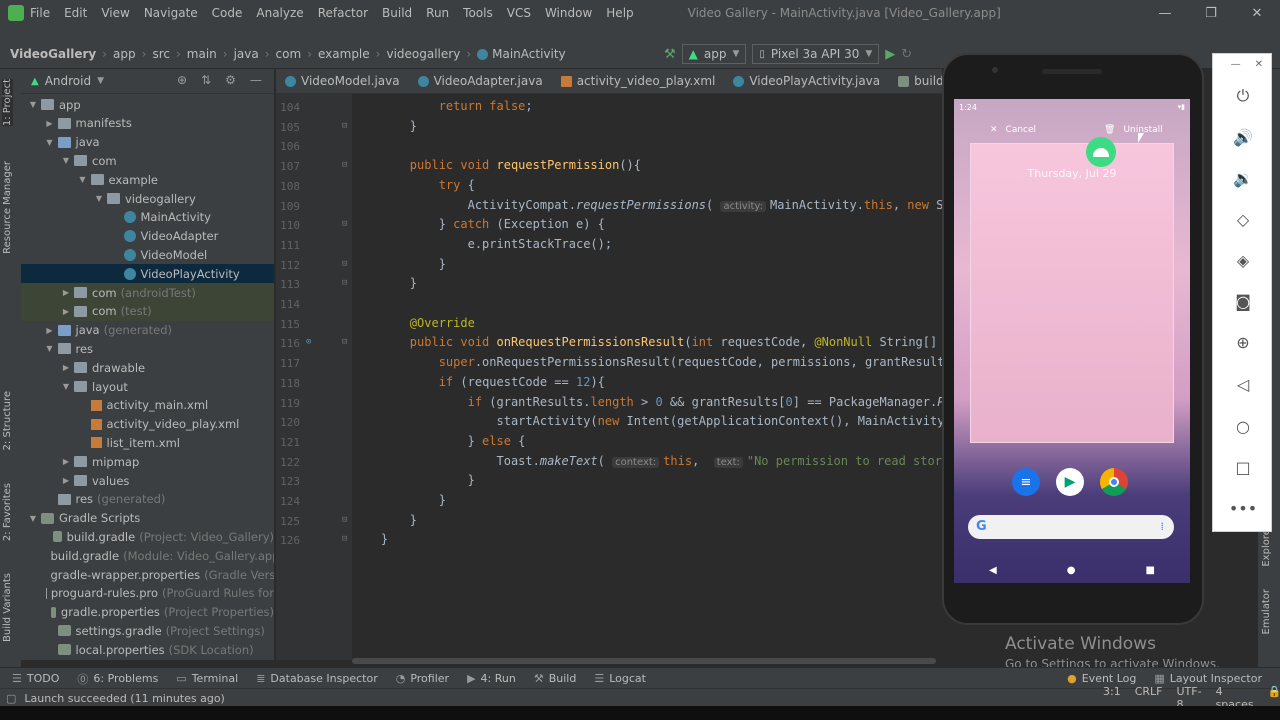 The width and height of the screenshot is (1280, 720). I want to click on project-view-select: Android, so click(68, 81).